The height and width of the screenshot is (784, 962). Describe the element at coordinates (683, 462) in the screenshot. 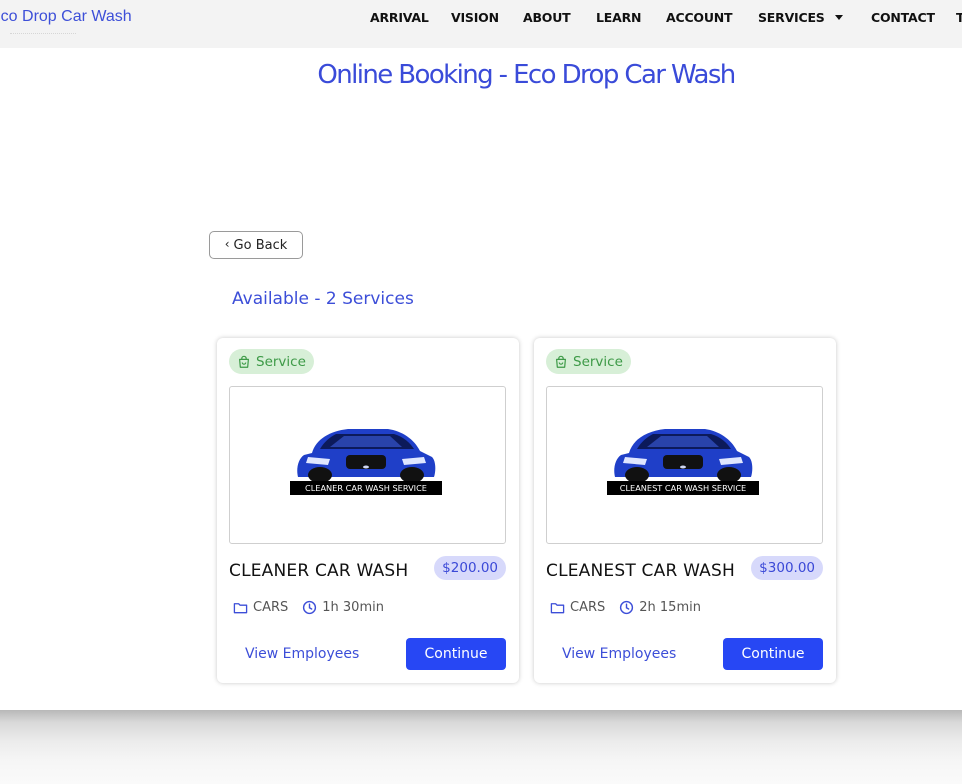

I see `car-image: CLEANEST CAR WASH SERVICE` at that location.